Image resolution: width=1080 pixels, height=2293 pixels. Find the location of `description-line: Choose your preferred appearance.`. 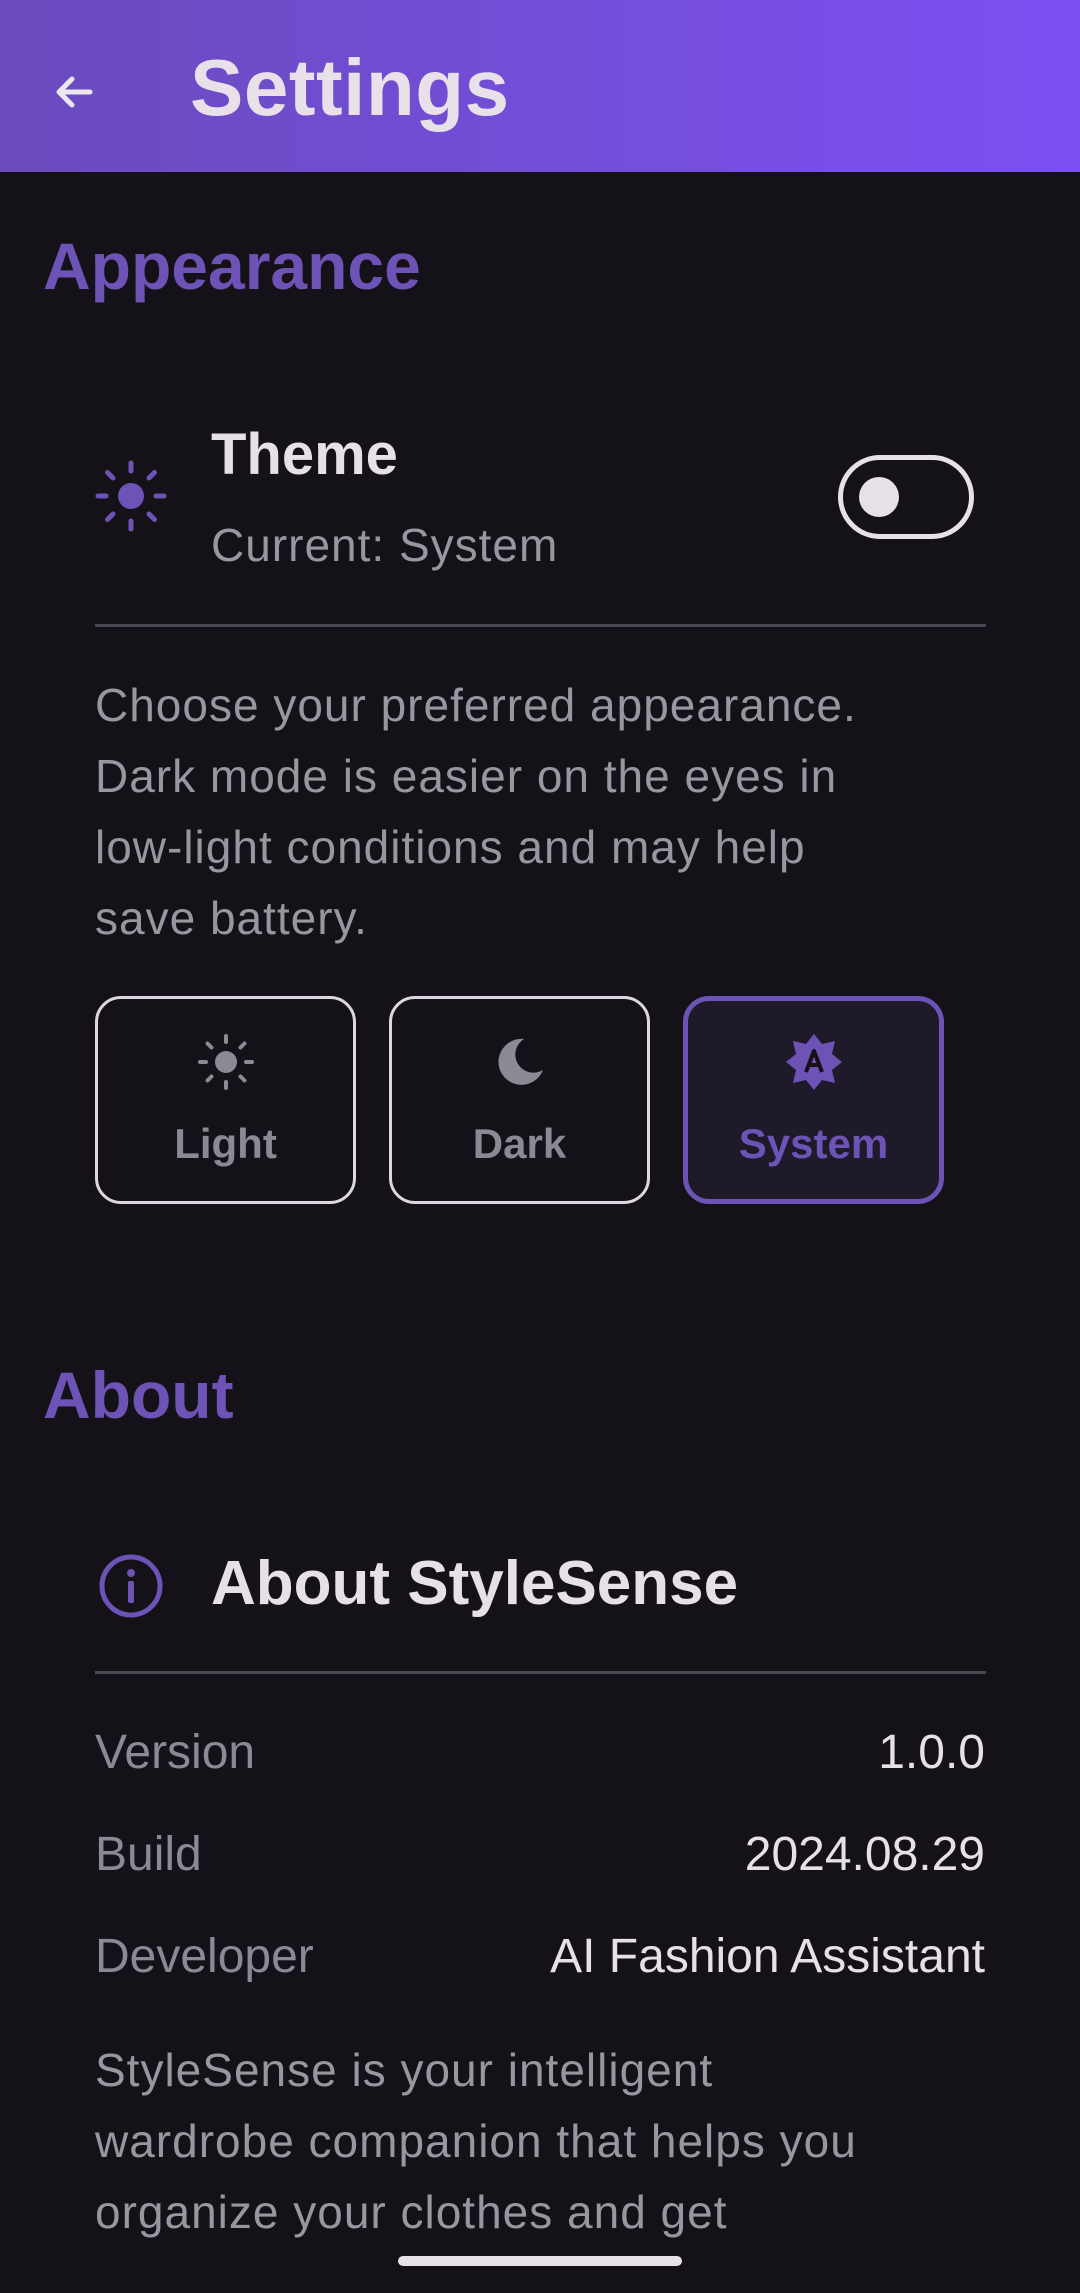

description-line: Choose your preferred appearance. is located at coordinates (476, 705).